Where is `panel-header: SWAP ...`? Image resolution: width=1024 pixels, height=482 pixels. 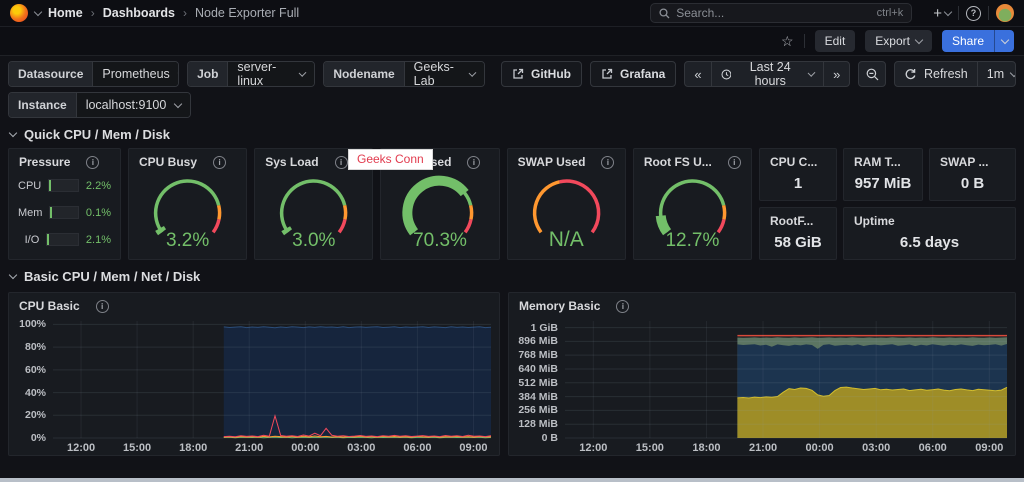 panel-header: SWAP ... is located at coordinates (972, 160).